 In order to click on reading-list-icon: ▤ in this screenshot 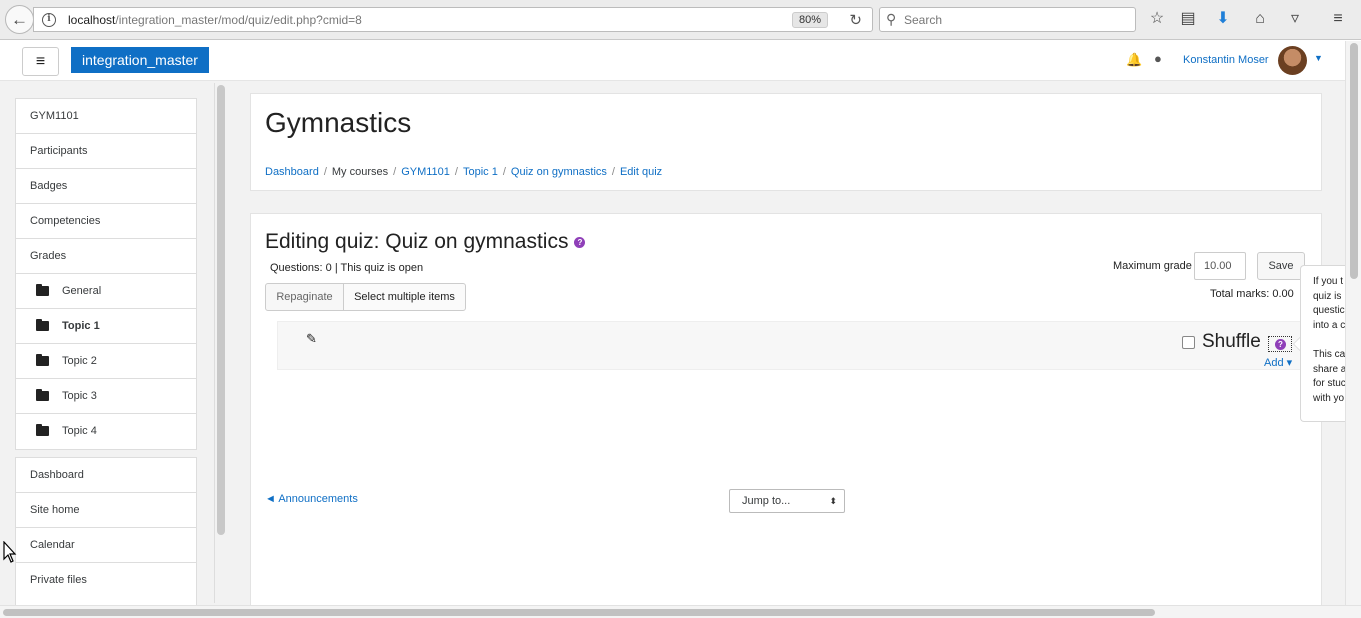, I will do `click(1188, 19)`.